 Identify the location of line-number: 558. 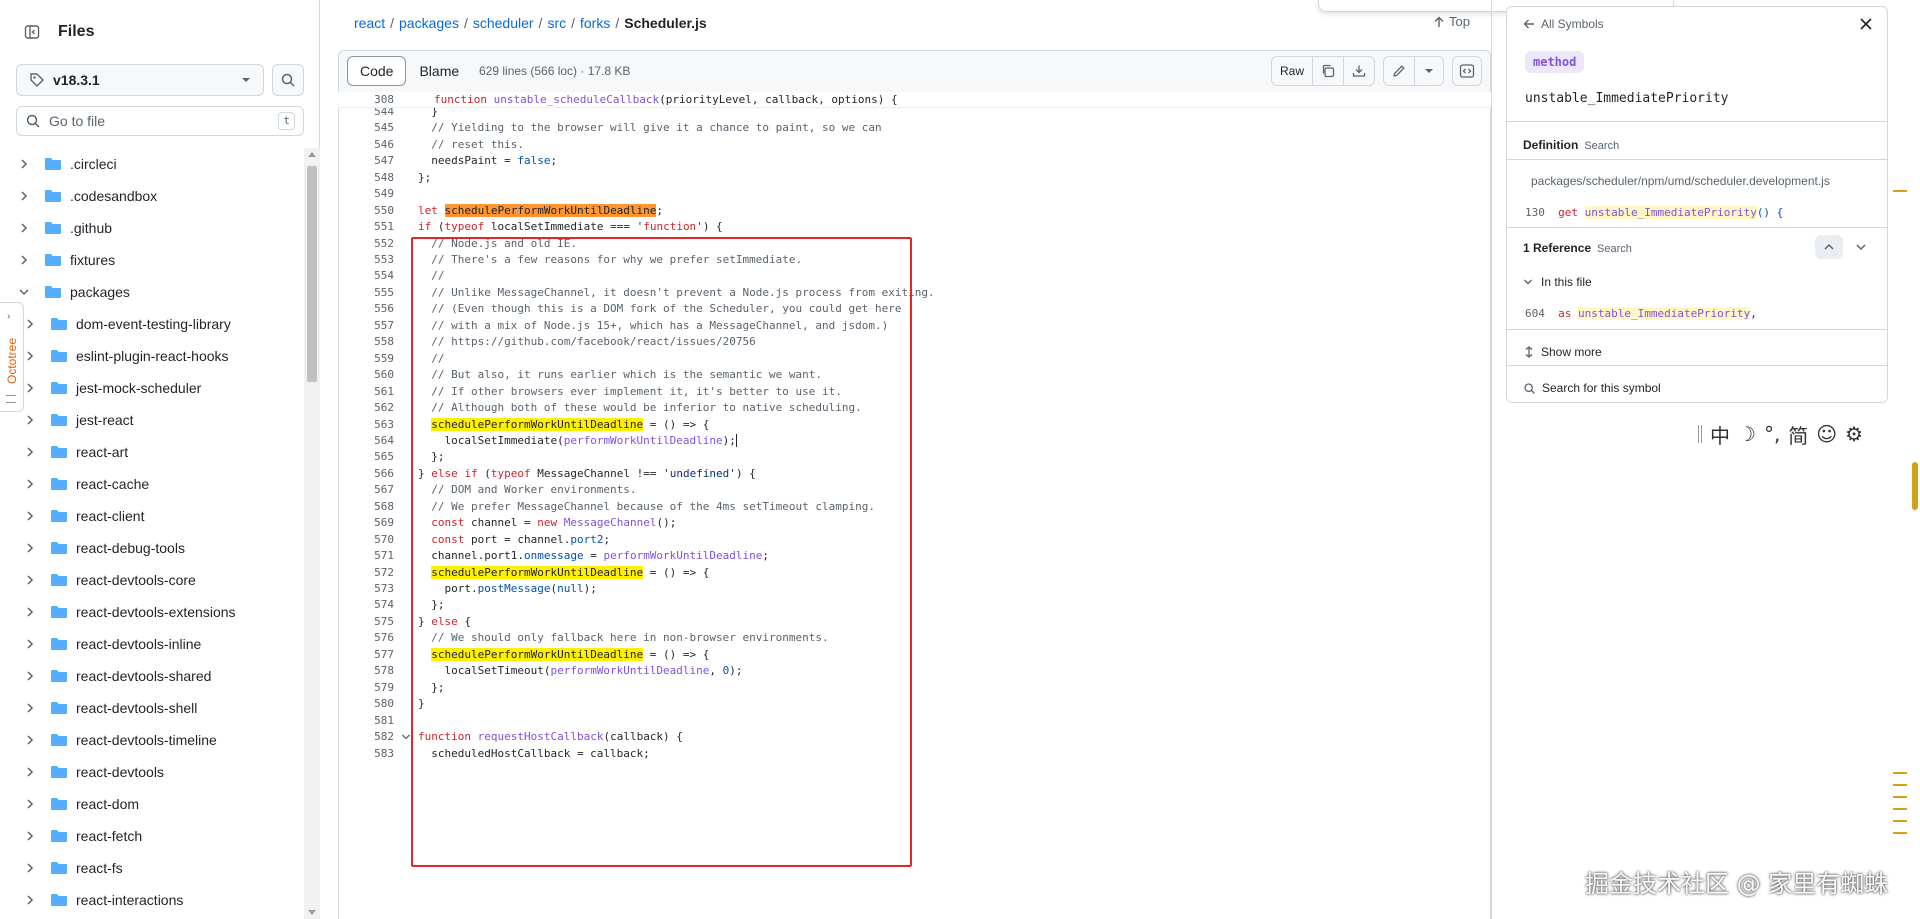
(366, 341).